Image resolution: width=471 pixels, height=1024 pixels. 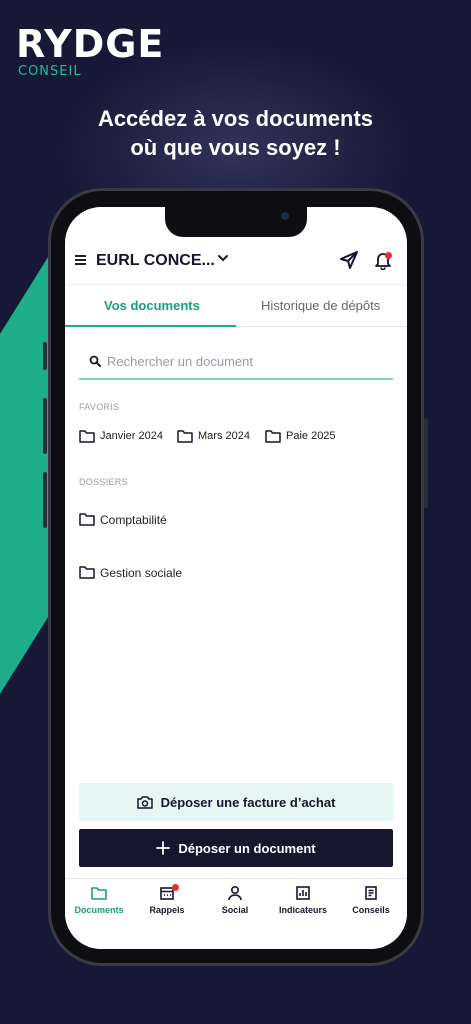 I want to click on nav-indicateurs: Indicateurs, so click(x=303, y=905).